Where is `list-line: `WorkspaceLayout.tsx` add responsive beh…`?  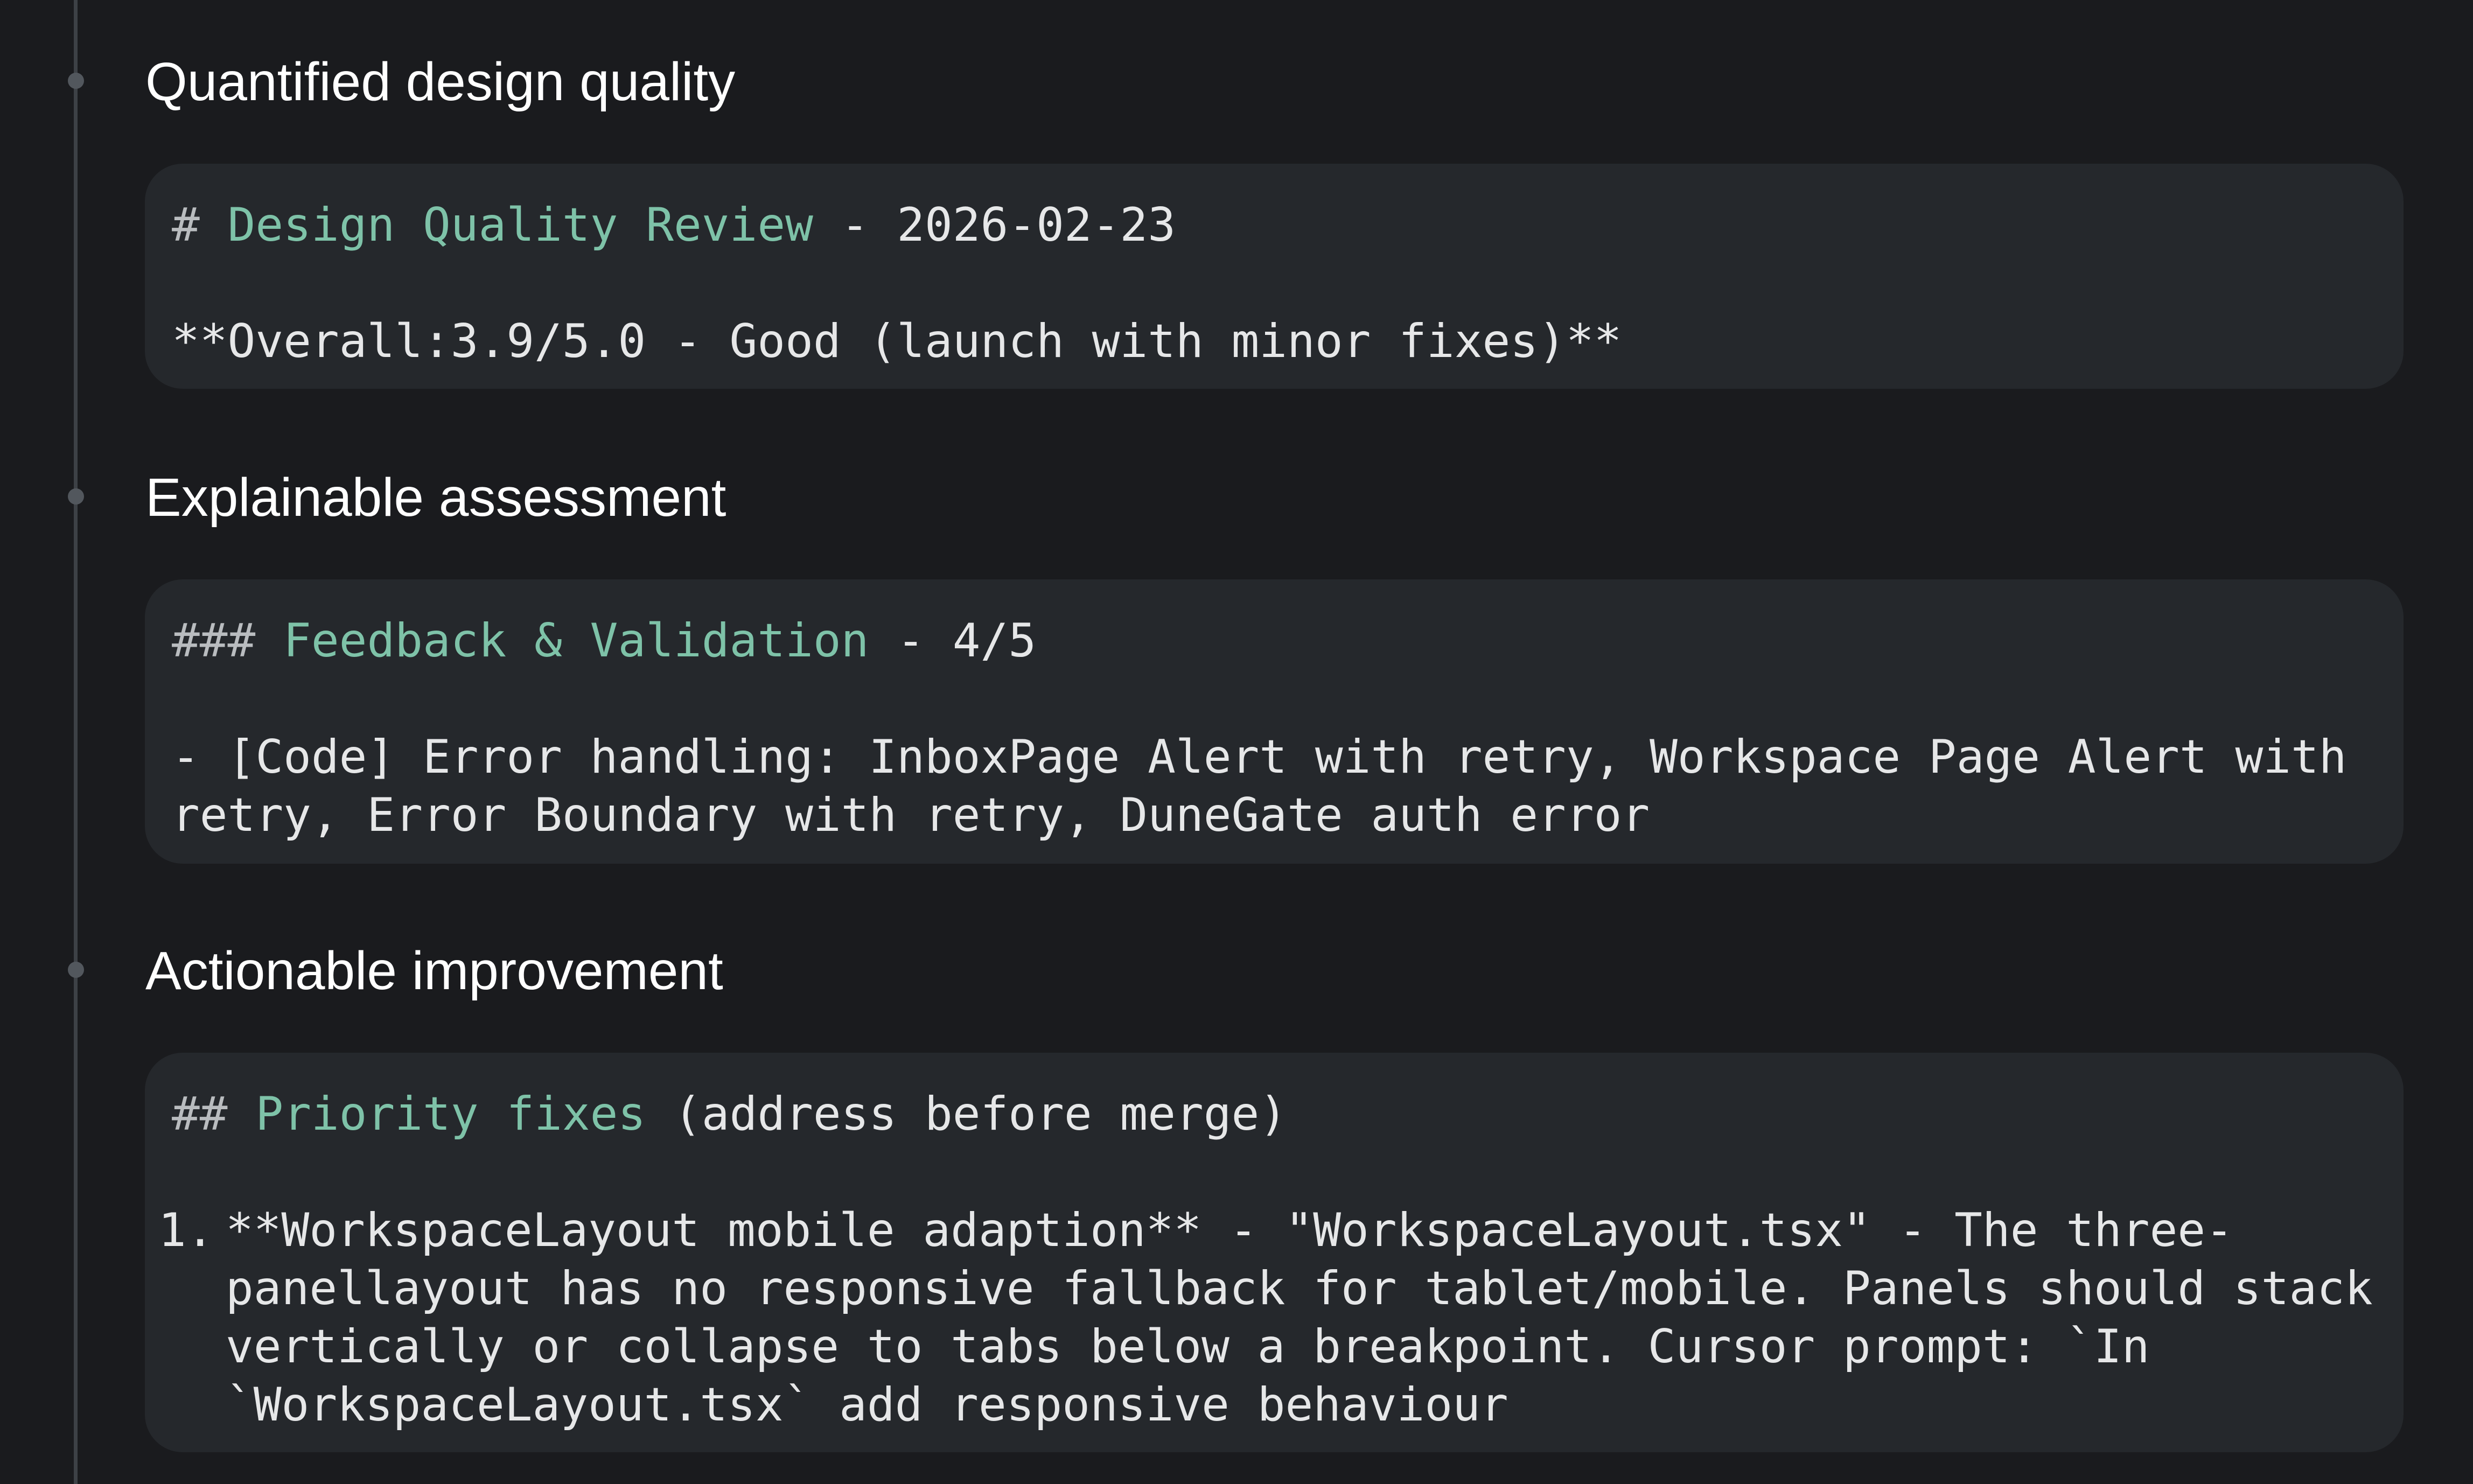 list-line: `WorkspaceLayout.tsx` add responsive beh… is located at coordinates (867, 1405).